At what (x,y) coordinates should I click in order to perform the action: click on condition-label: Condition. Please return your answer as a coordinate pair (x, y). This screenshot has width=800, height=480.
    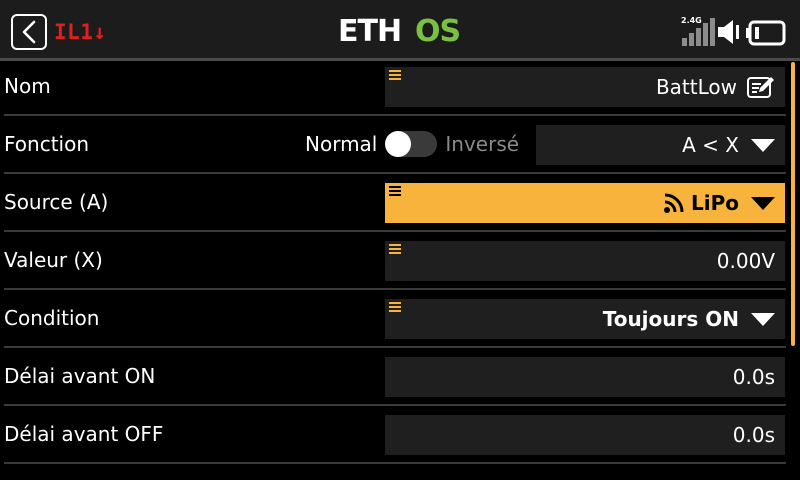
    Looking at the image, I should click on (52, 318).